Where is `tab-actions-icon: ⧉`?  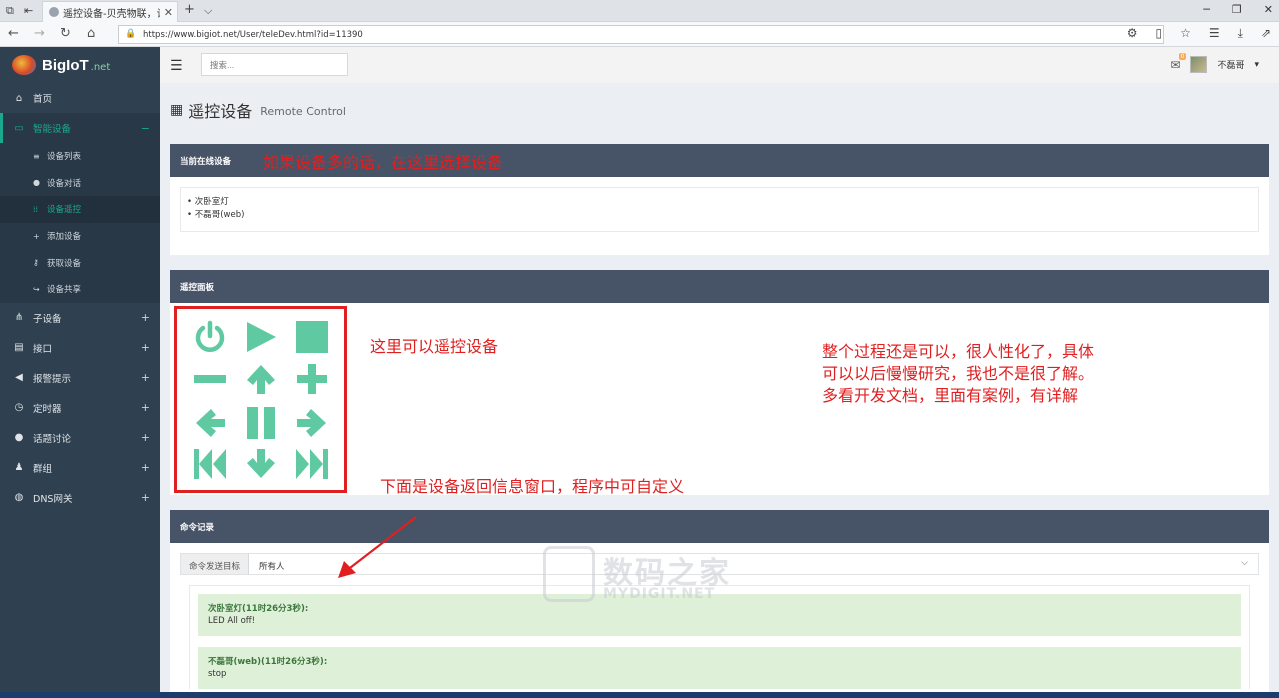
tab-actions-icon: ⧉ is located at coordinates (10, 11).